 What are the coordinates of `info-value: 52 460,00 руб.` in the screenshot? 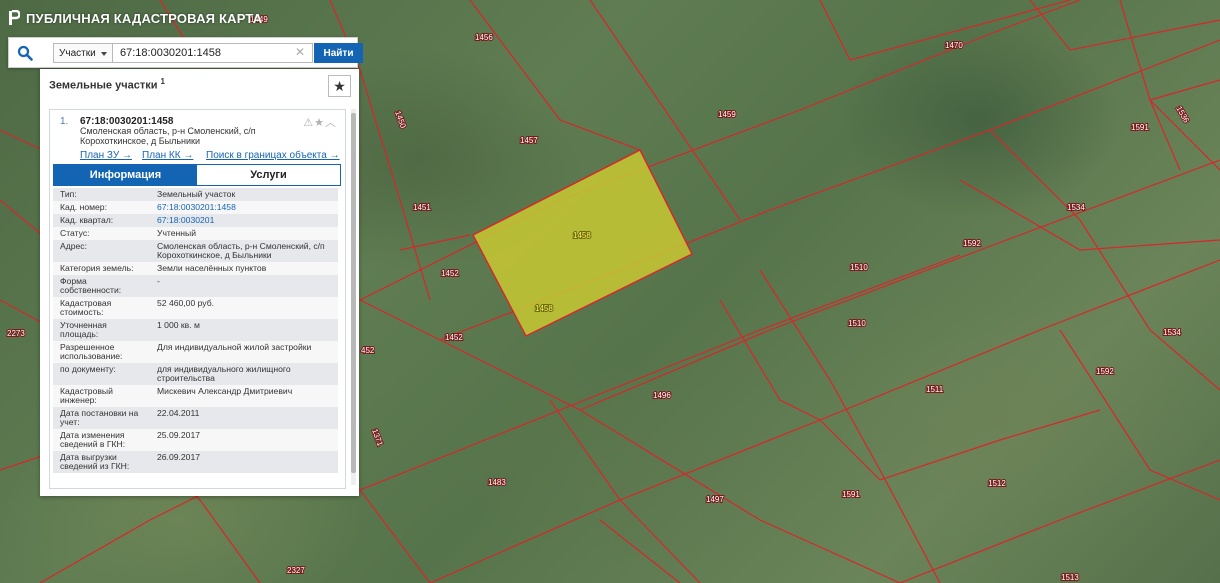 It's located at (186, 303).